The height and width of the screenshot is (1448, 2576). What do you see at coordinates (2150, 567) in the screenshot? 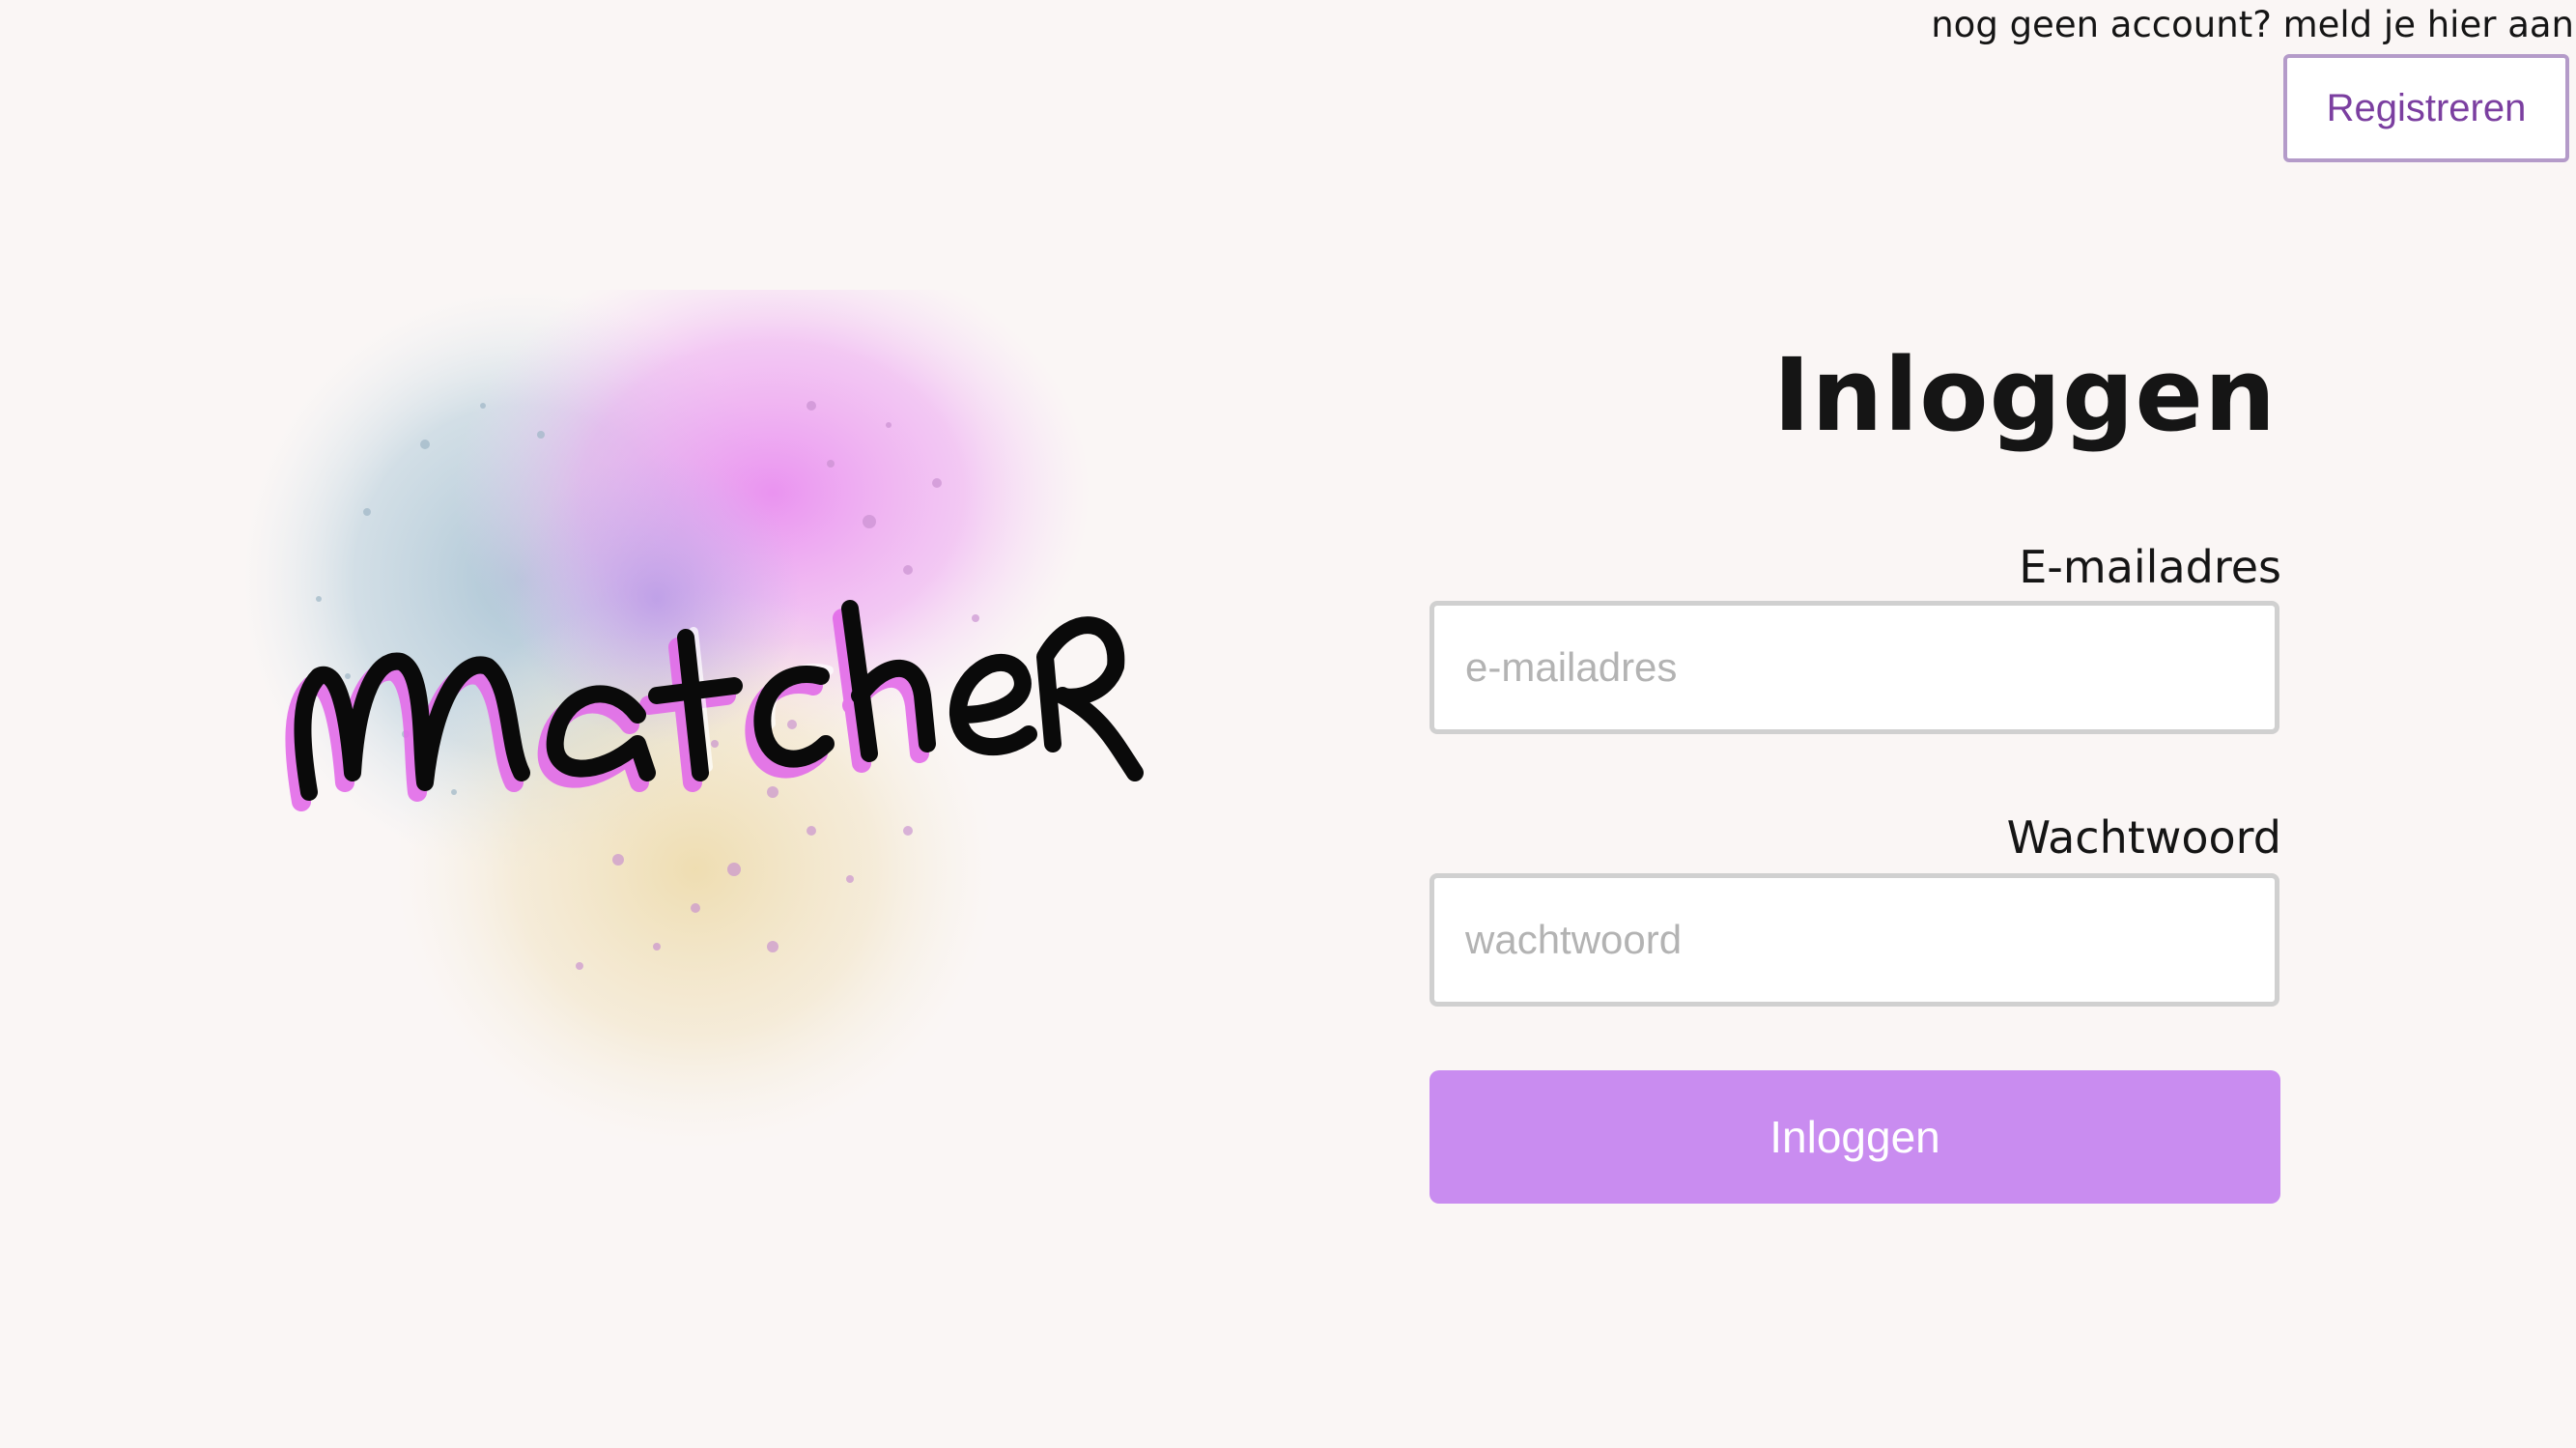
I see `email-label: E-mailadres` at bounding box center [2150, 567].